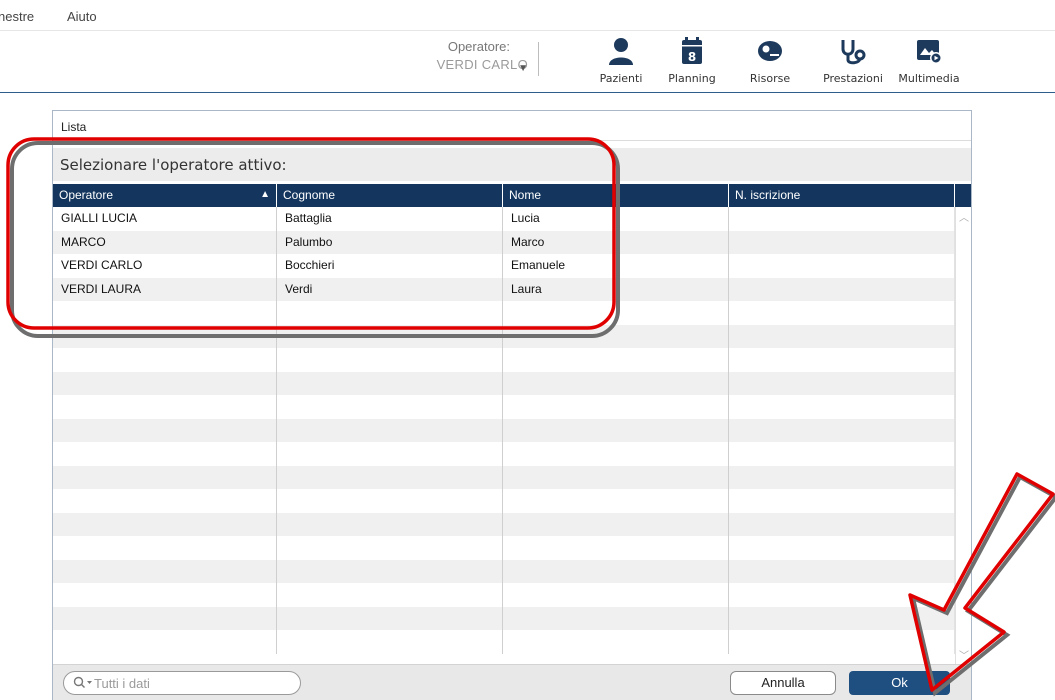  Describe the element at coordinates (768, 195) in the screenshot. I see `column-header-label: N. iscrizione` at that location.